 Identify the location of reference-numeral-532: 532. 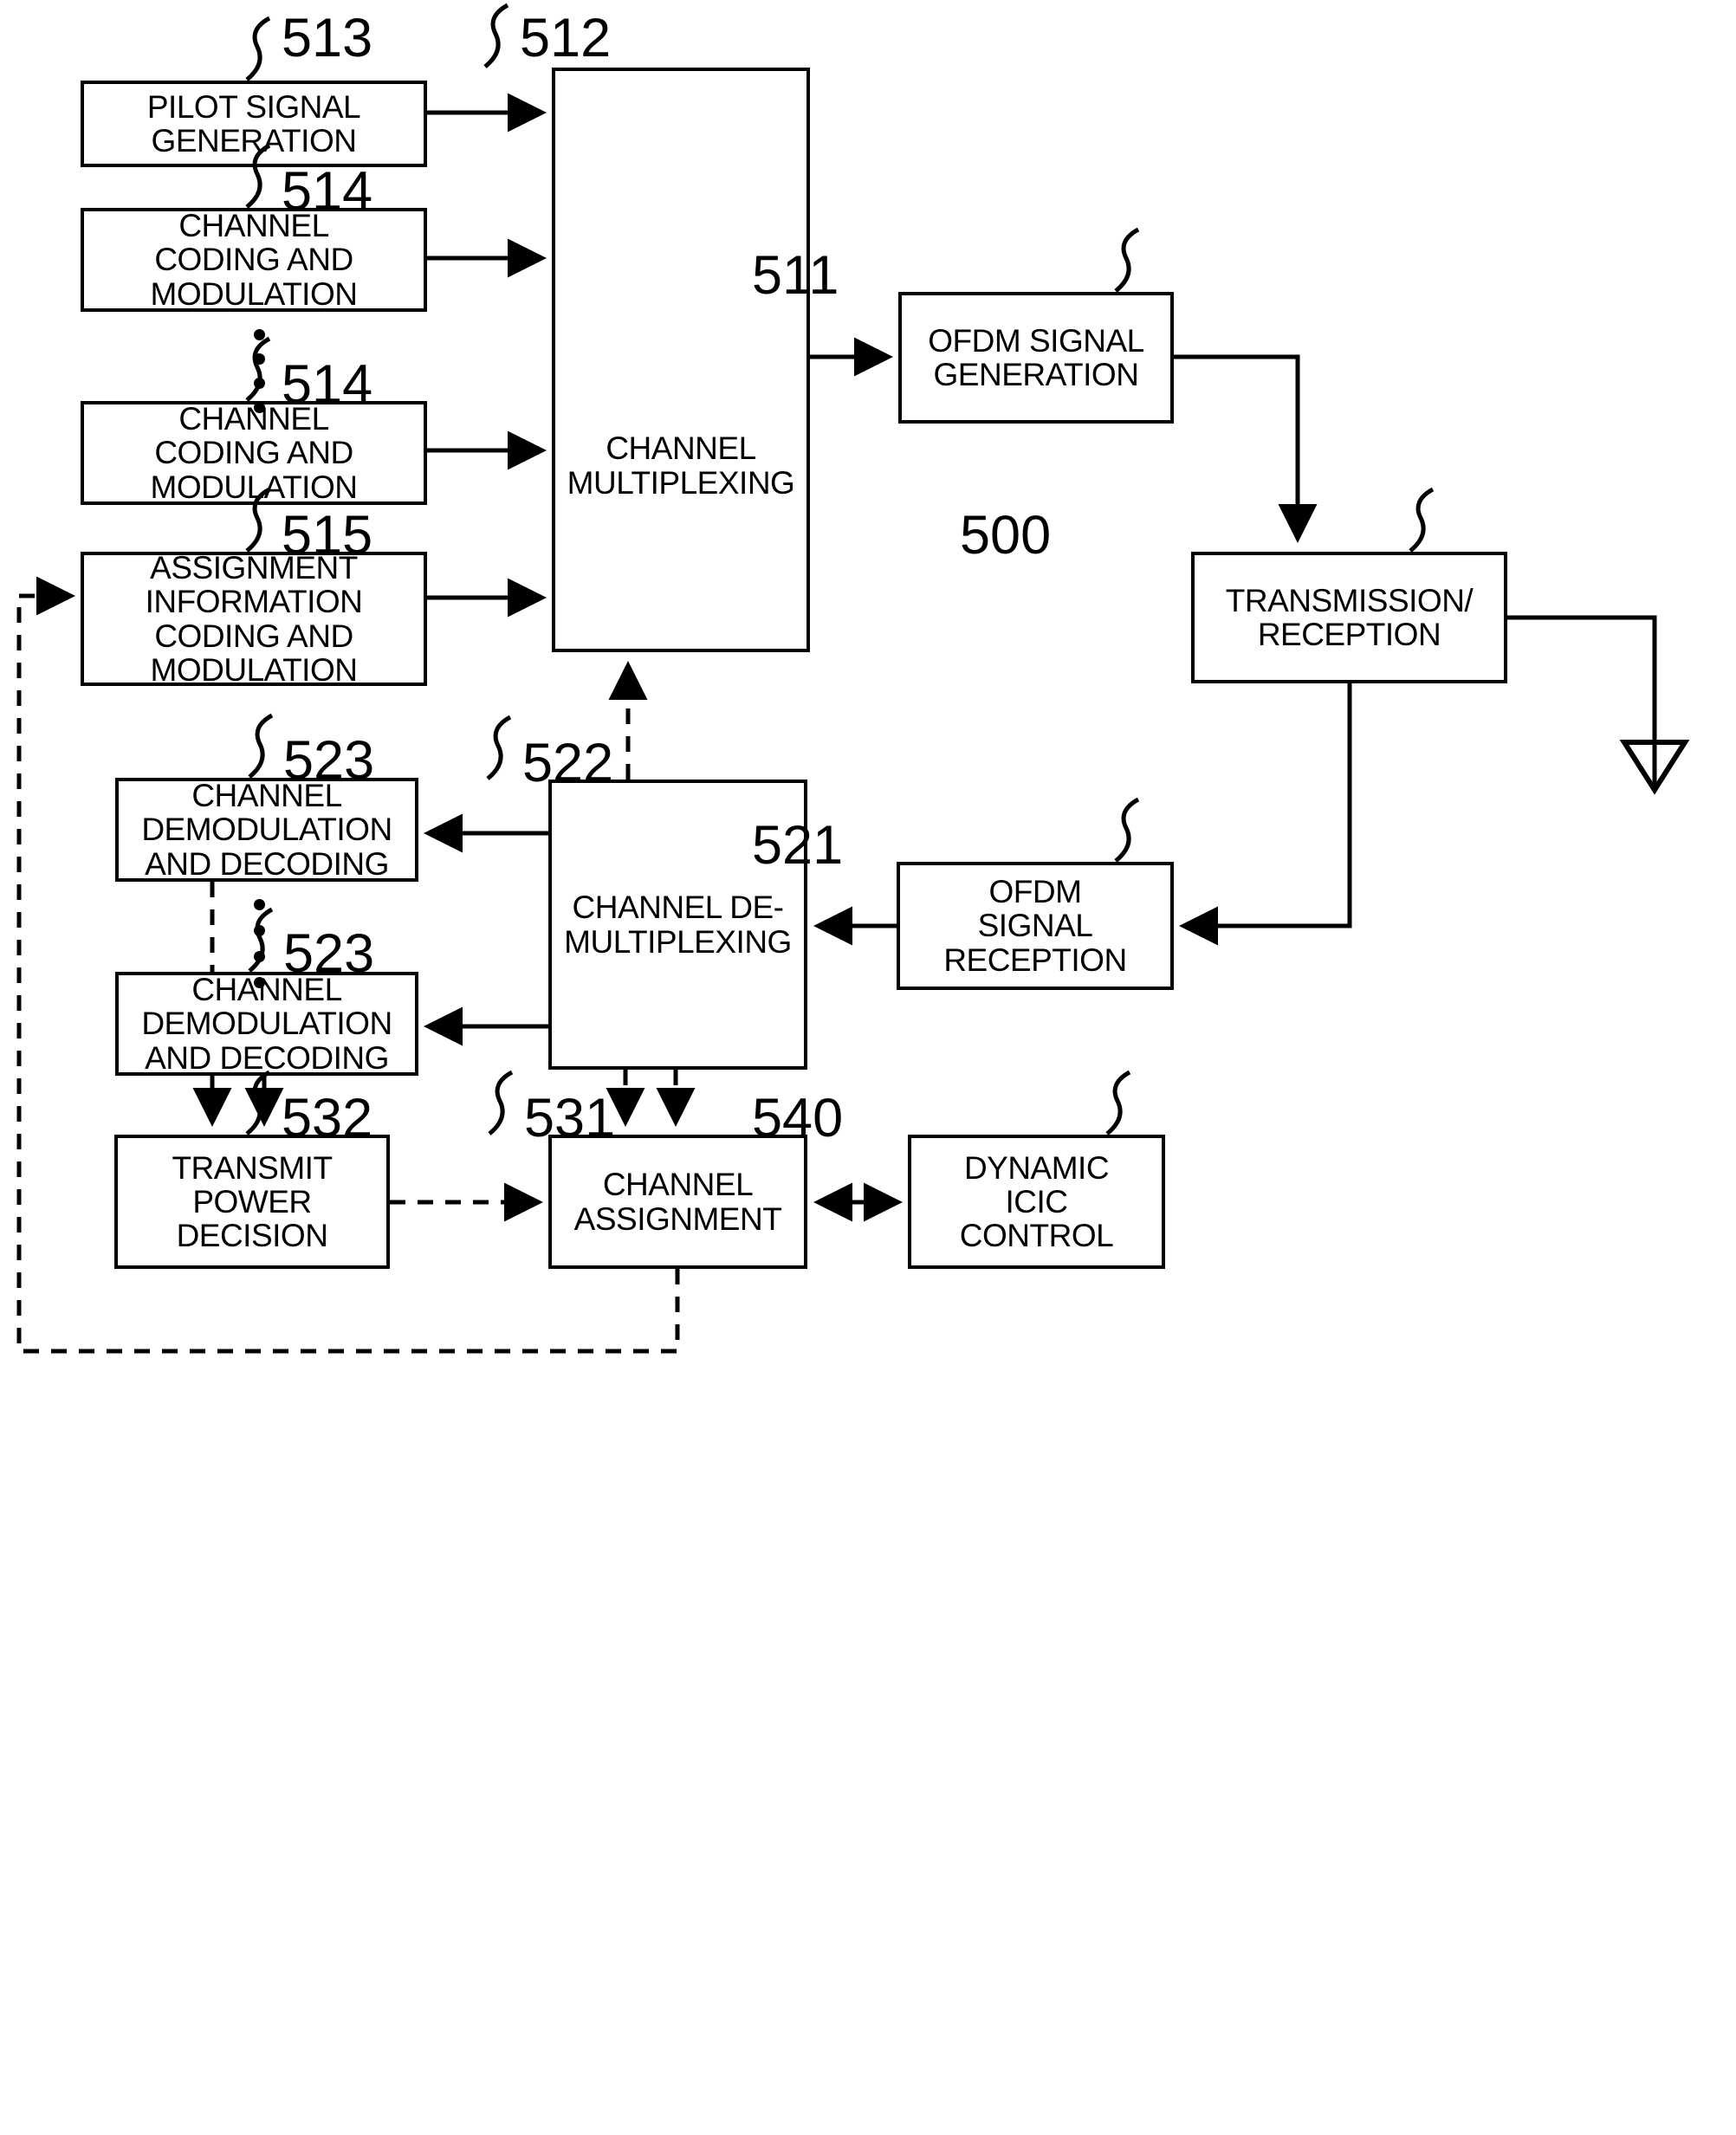
(327, 1118).